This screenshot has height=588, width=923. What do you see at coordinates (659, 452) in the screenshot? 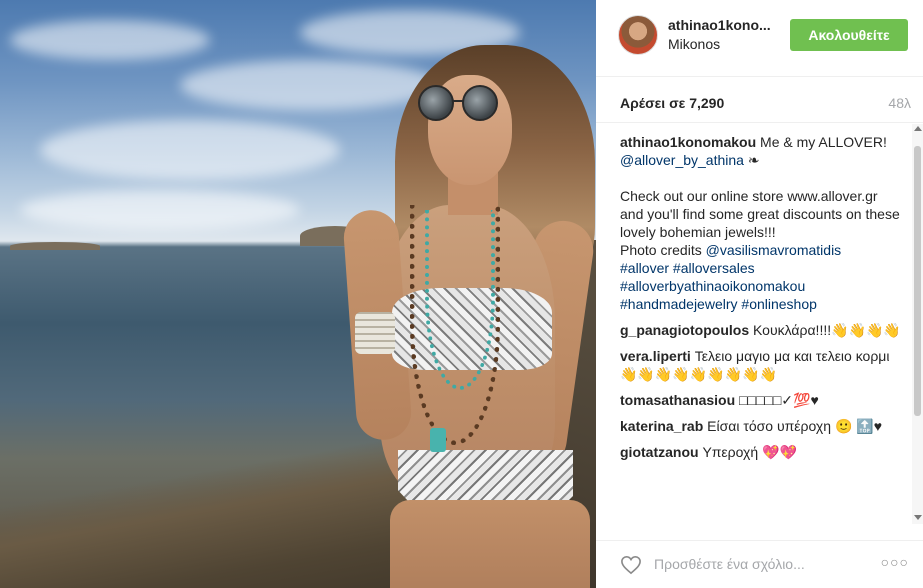
I see `comment-username: giotatzanou` at bounding box center [659, 452].